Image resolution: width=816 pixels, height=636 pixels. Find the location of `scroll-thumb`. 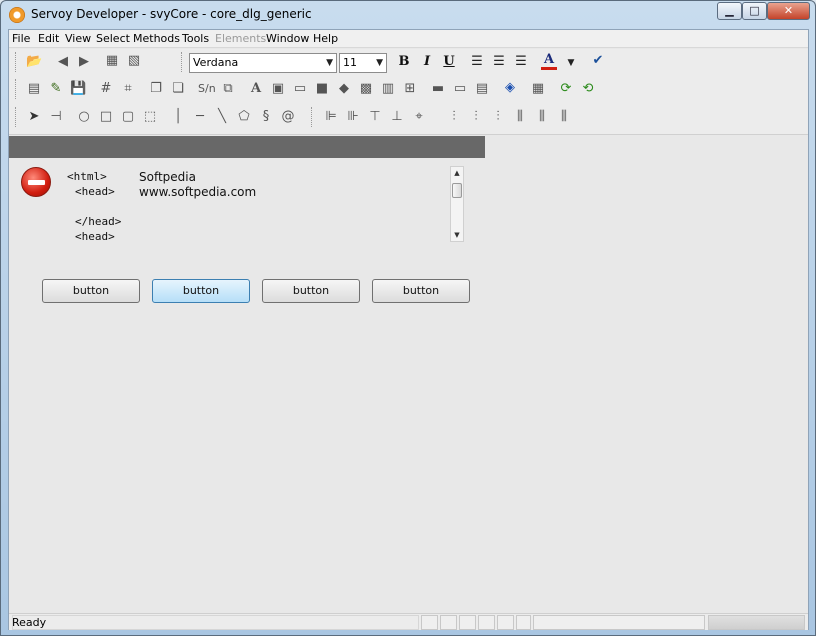

scroll-thumb is located at coordinates (457, 190).